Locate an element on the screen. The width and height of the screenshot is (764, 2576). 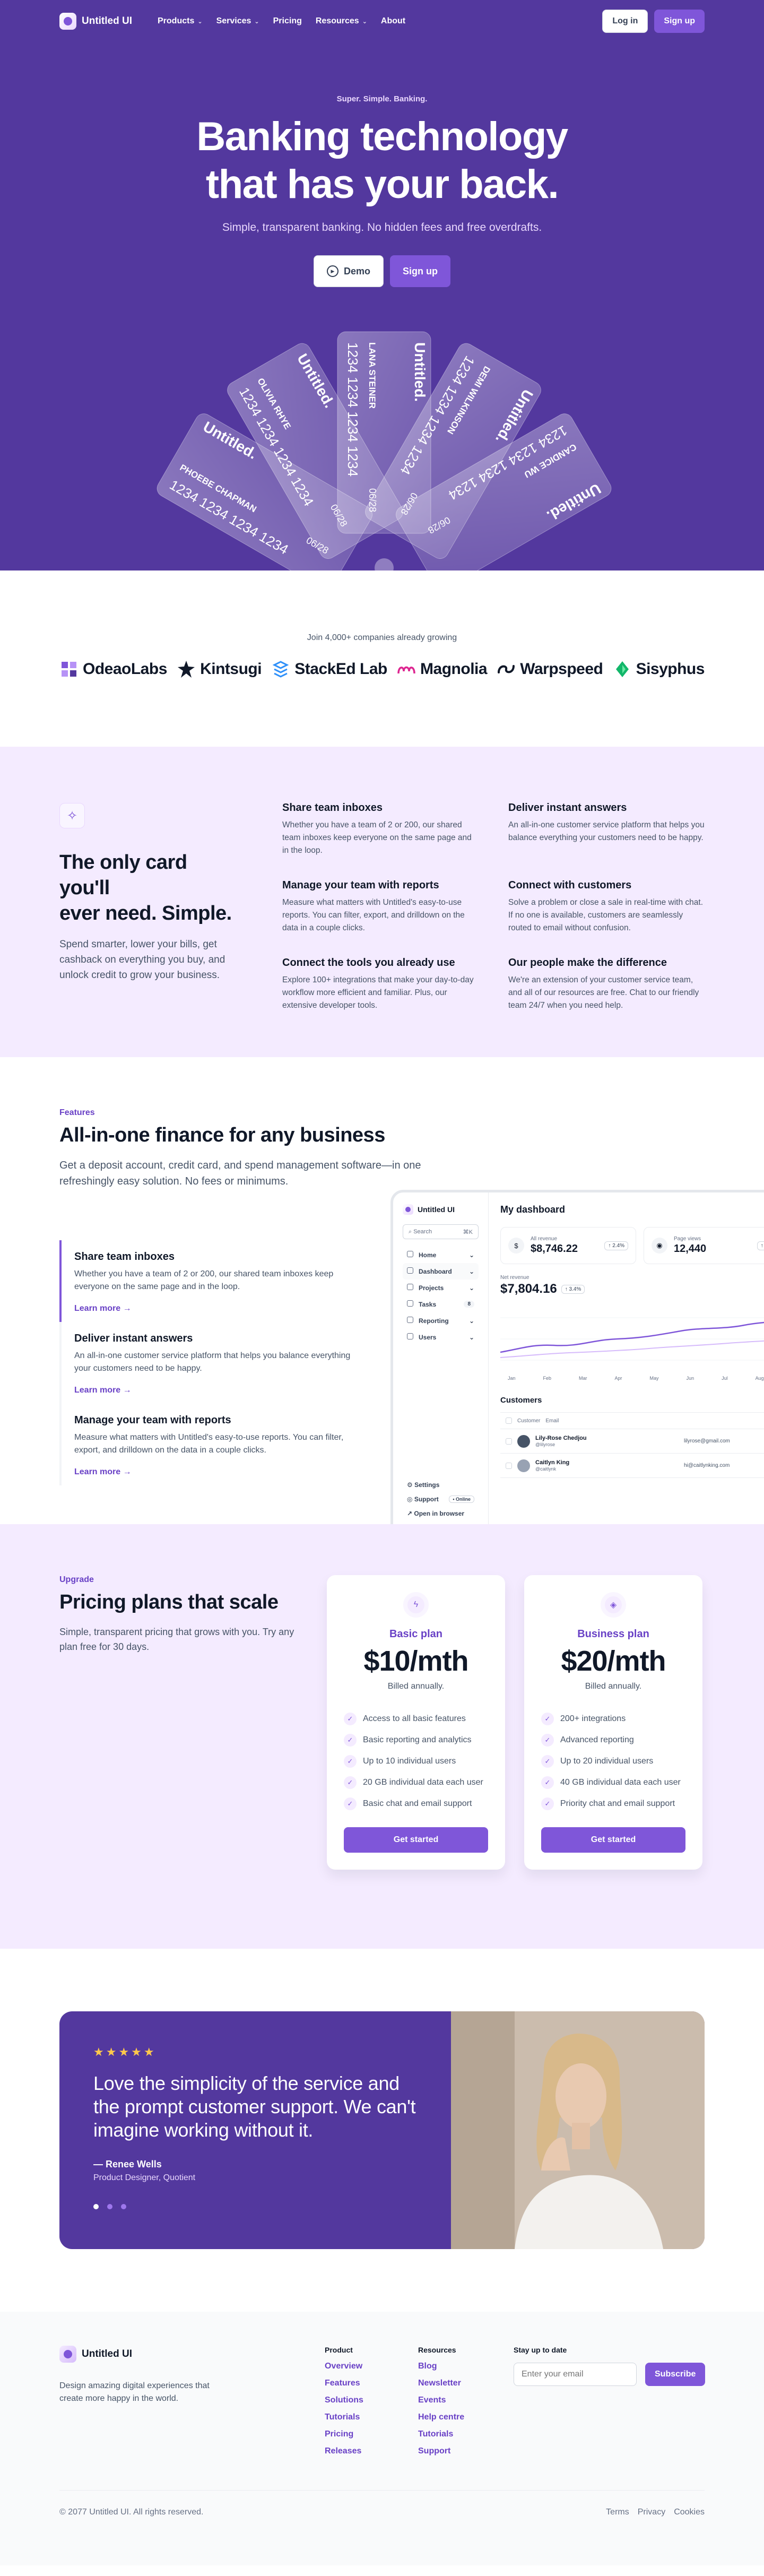
mock-search-input: ⌕ Search ⌘K is located at coordinates (441, 1231).